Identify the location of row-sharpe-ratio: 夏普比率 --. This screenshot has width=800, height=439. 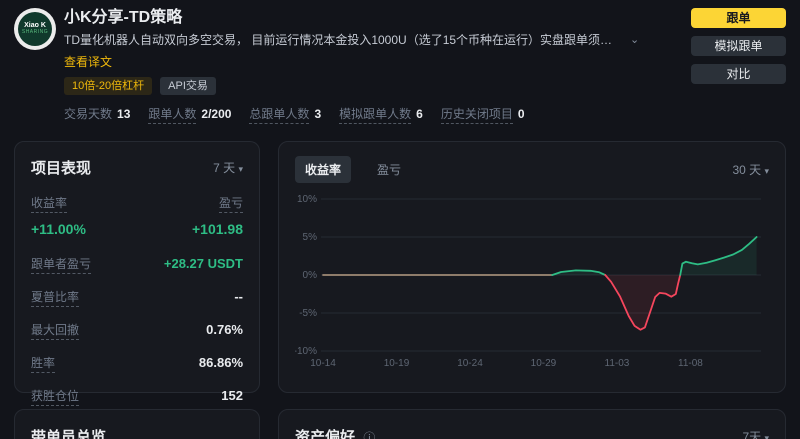
(137, 297).